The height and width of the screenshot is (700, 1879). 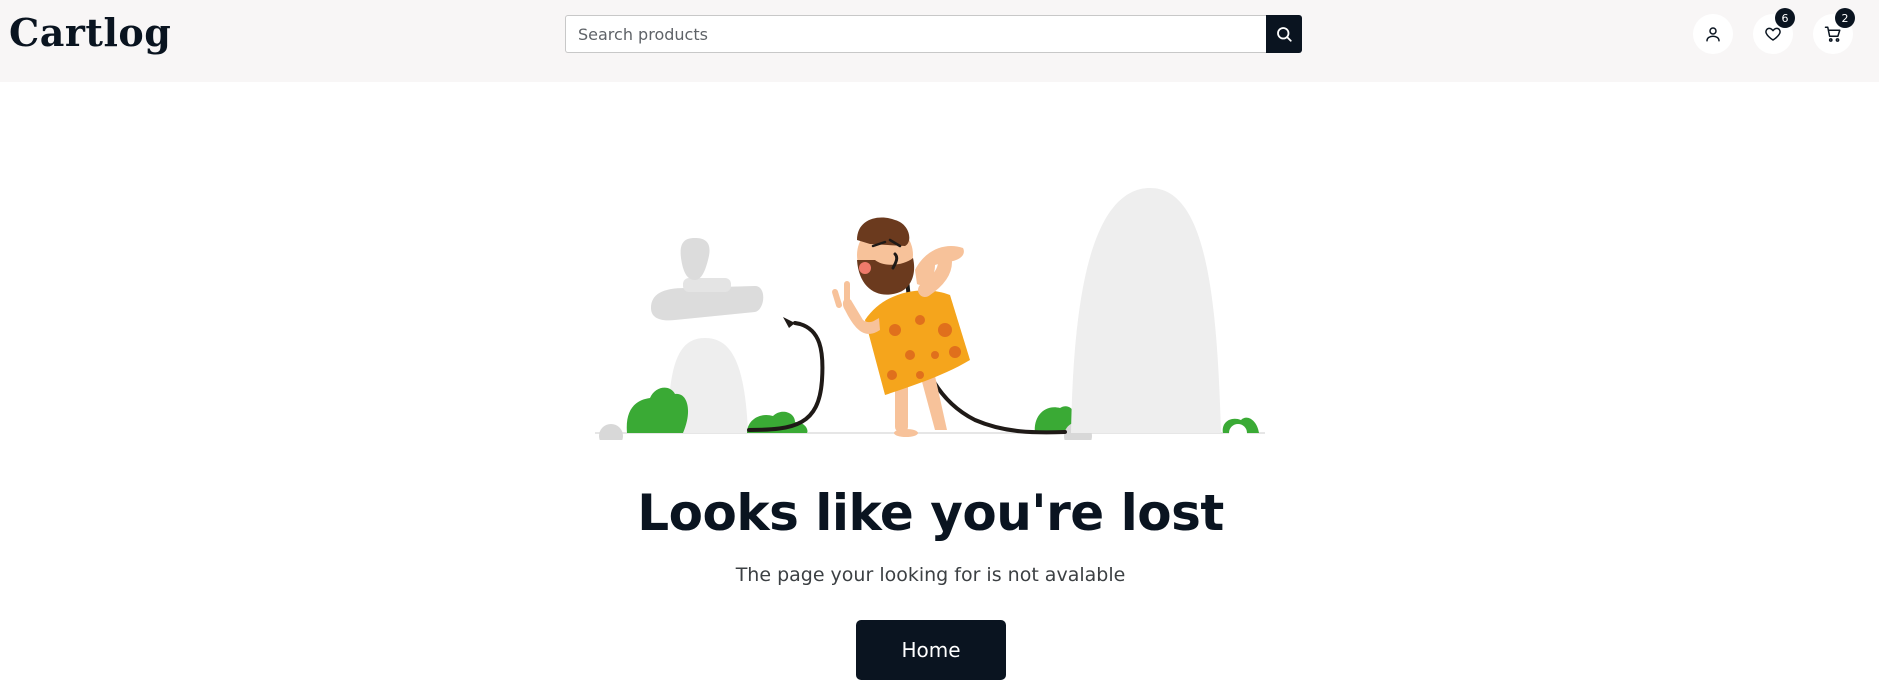 I want to click on lost-caveman-illustration, so click(x=930, y=315).